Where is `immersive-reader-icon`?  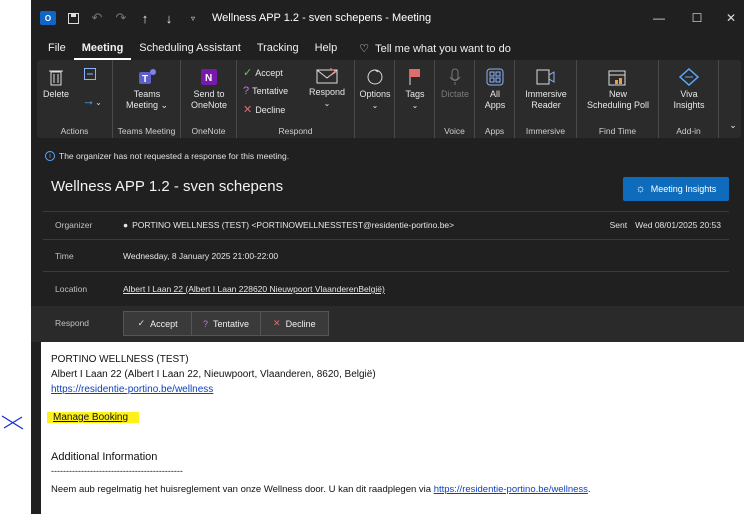 immersive-reader-icon is located at coordinates (545, 77).